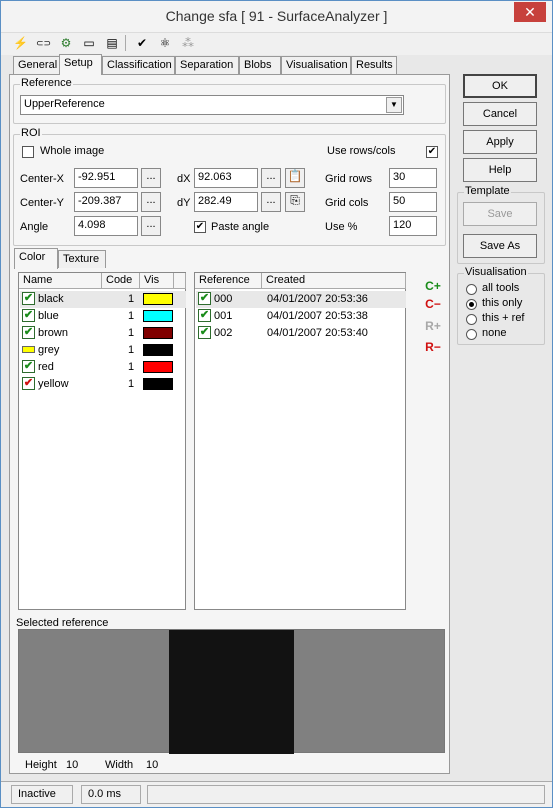  I want to click on color-row: grey 1, so click(103, 350).